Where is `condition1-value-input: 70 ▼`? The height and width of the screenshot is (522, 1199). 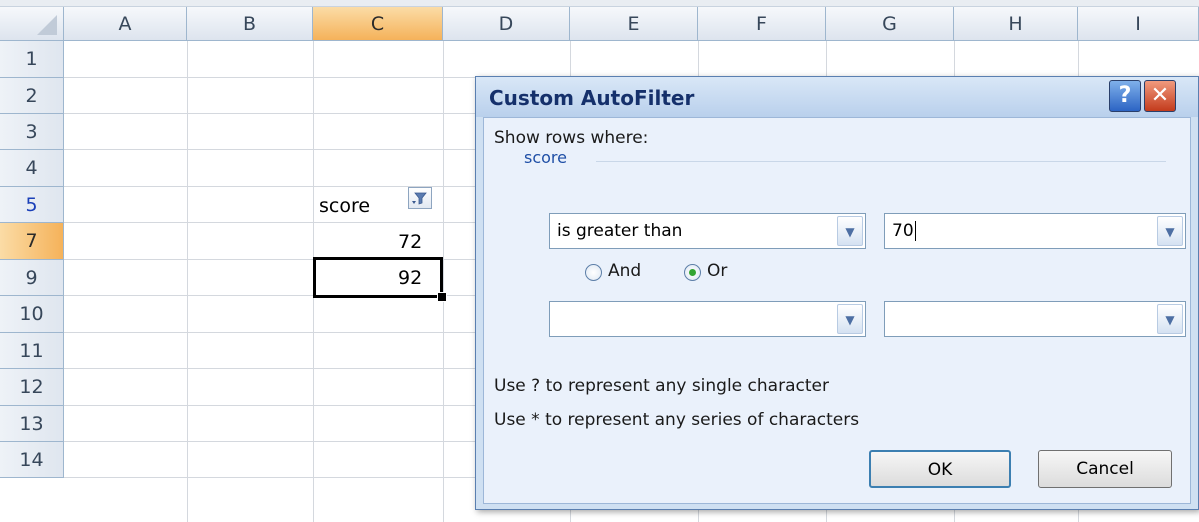
condition1-value-input: 70 ▼ is located at coordinates (1035, 231).